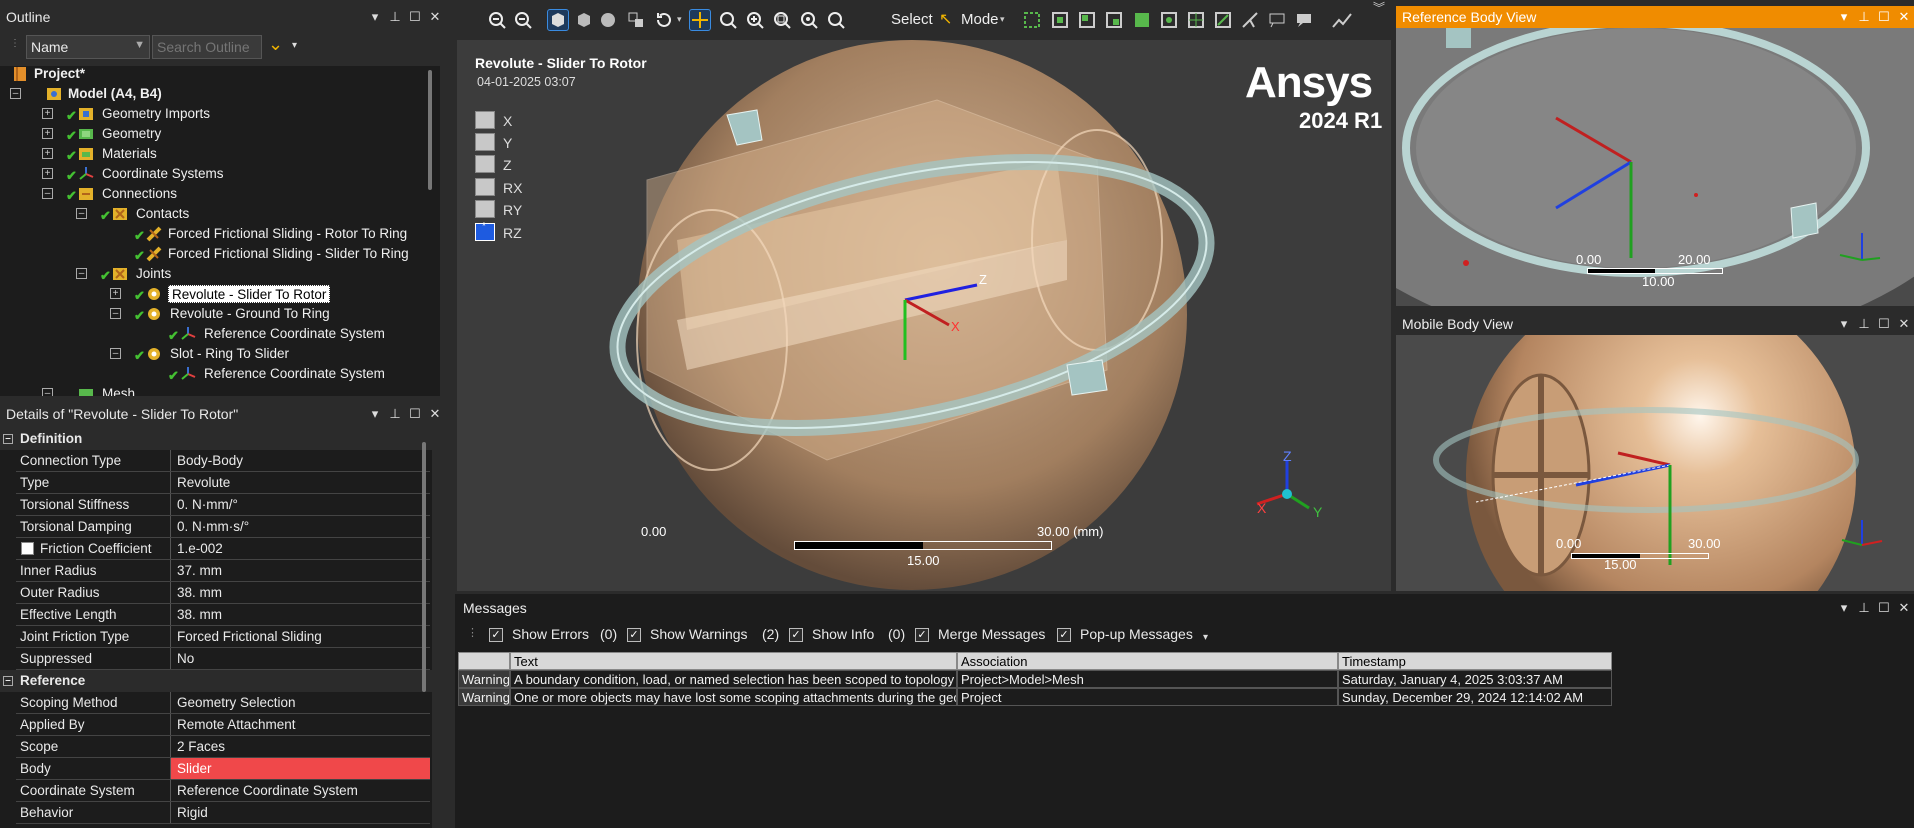 This screenshot has height=828, width=1914. Describe the element at coordinates (300, 658) in the screenshot. I see `detail-value: No` at that location.